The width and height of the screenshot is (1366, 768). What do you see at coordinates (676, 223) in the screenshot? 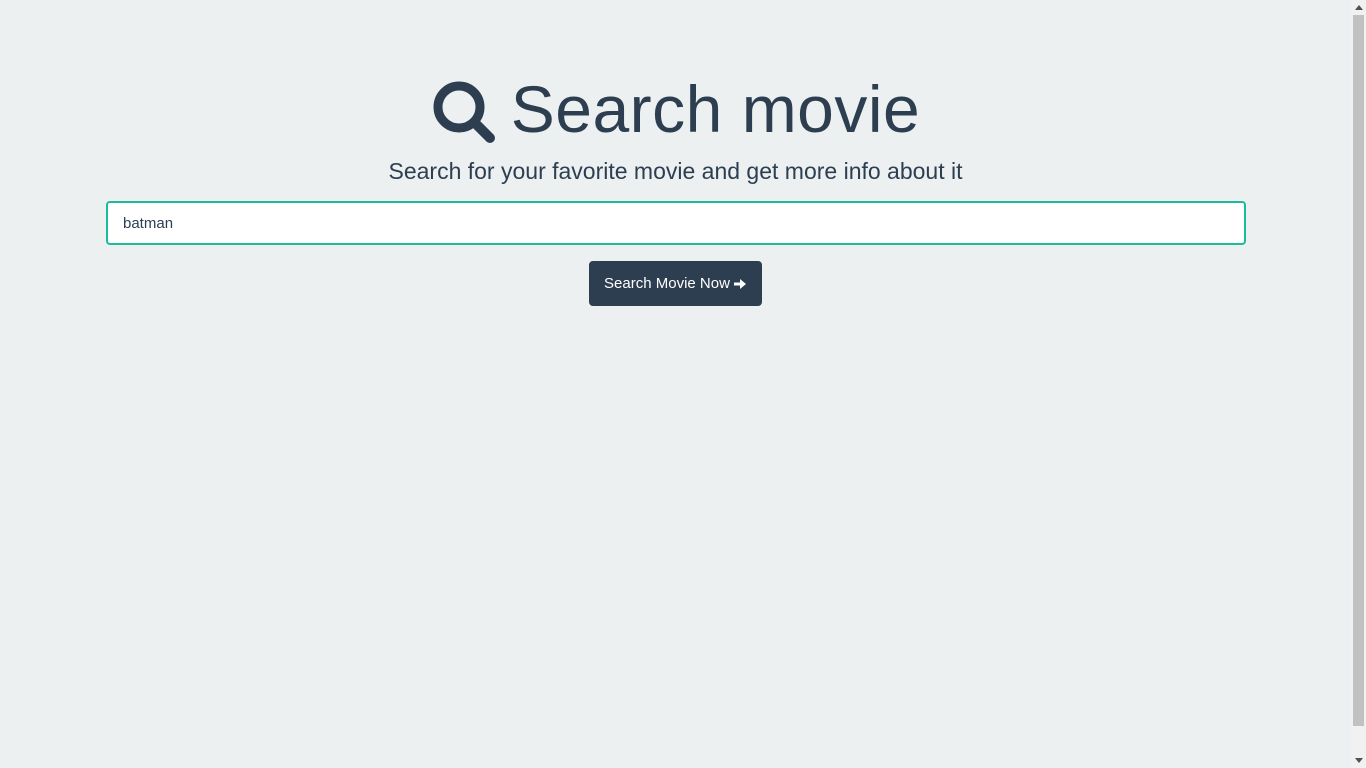
I see `search-input` at bounding box center [676, 223].